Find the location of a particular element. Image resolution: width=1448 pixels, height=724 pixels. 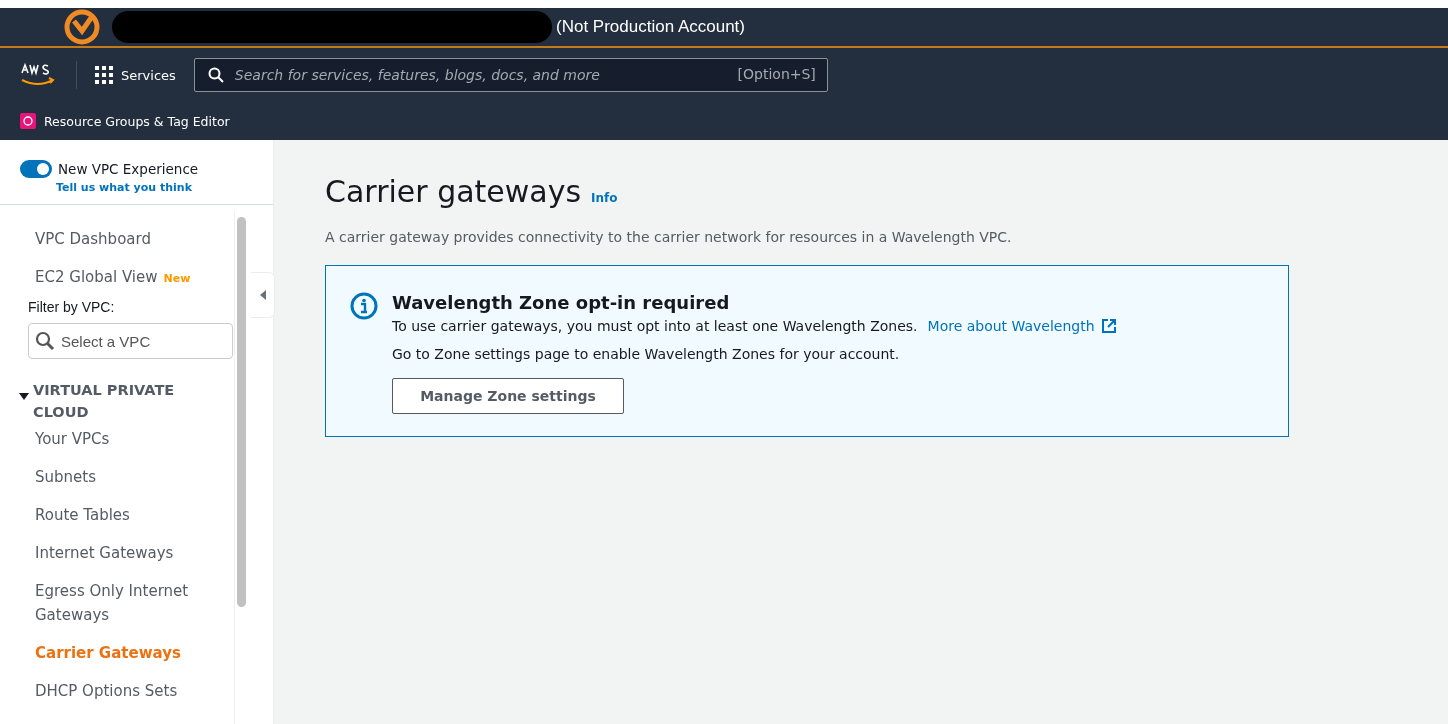

toggle-label: New VPC Experience is located at coordinates (128, 169).